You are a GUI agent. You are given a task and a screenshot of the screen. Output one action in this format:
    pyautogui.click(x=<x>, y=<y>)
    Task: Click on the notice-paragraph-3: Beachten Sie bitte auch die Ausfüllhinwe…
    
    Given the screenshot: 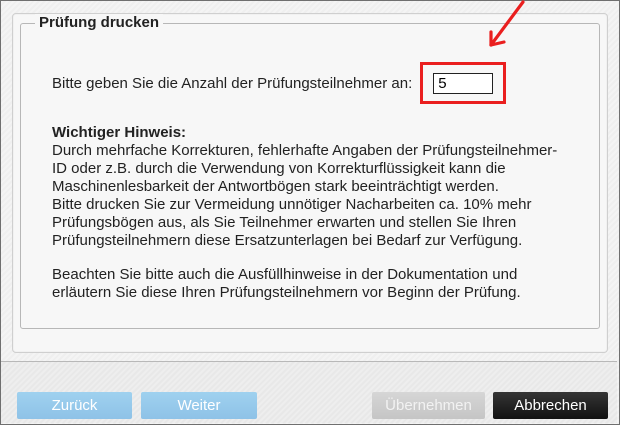 What is the action you would take?
    pyautogui.click(x=286, y=283)
    